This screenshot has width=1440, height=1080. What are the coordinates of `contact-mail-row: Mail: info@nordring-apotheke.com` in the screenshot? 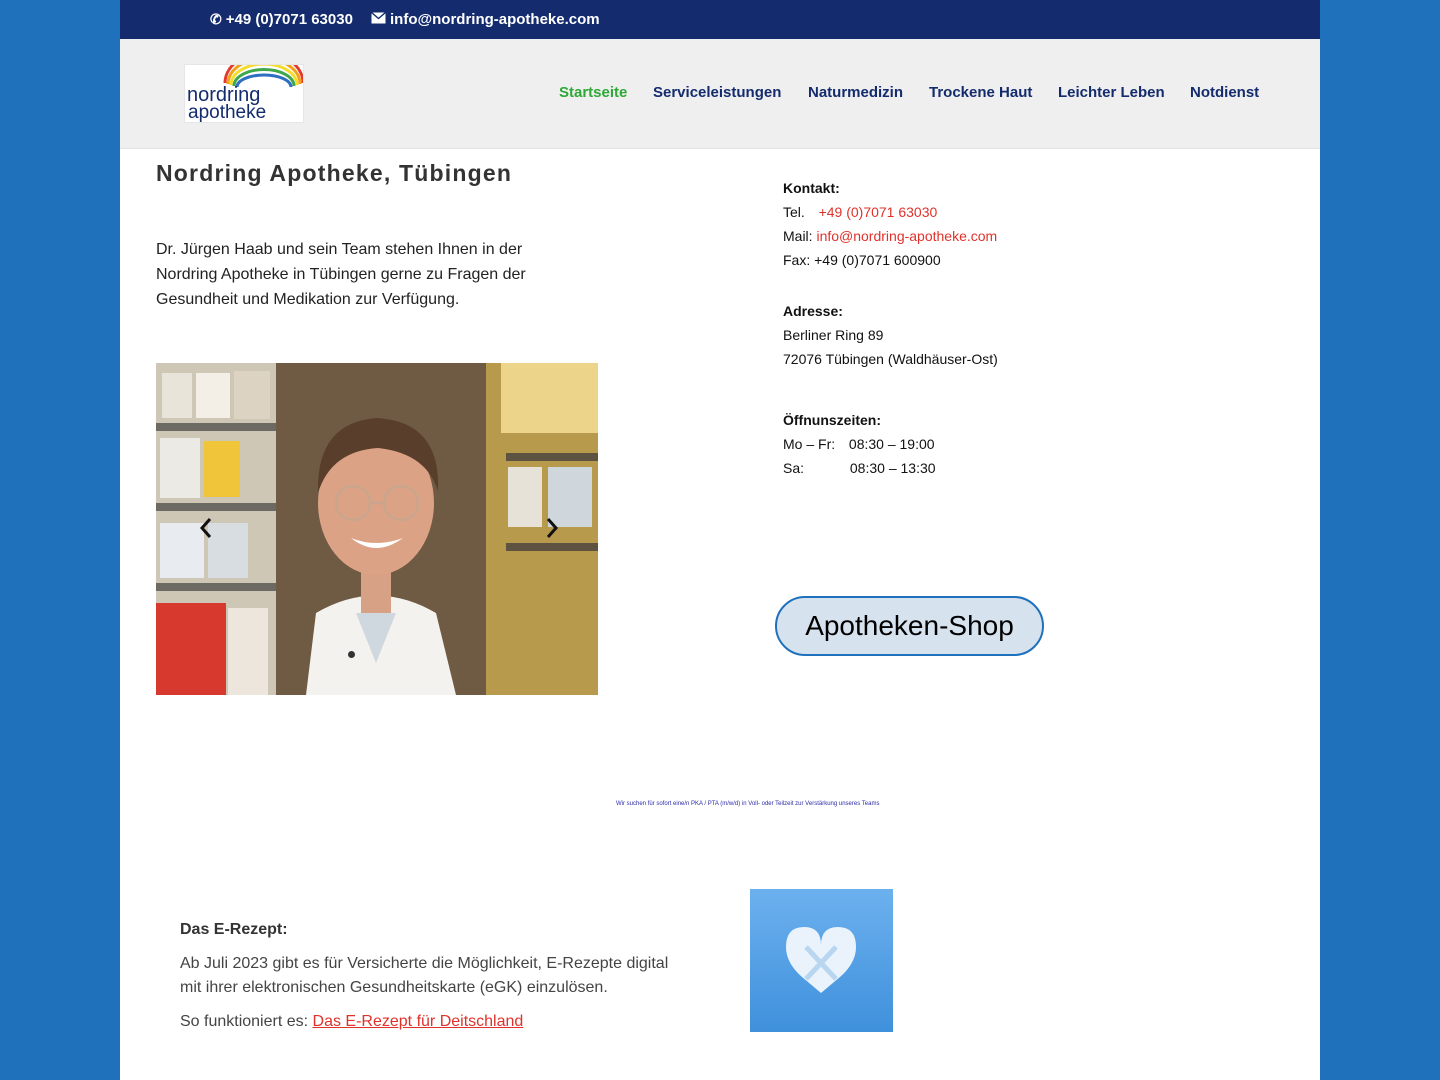 It's located at (890, 236).